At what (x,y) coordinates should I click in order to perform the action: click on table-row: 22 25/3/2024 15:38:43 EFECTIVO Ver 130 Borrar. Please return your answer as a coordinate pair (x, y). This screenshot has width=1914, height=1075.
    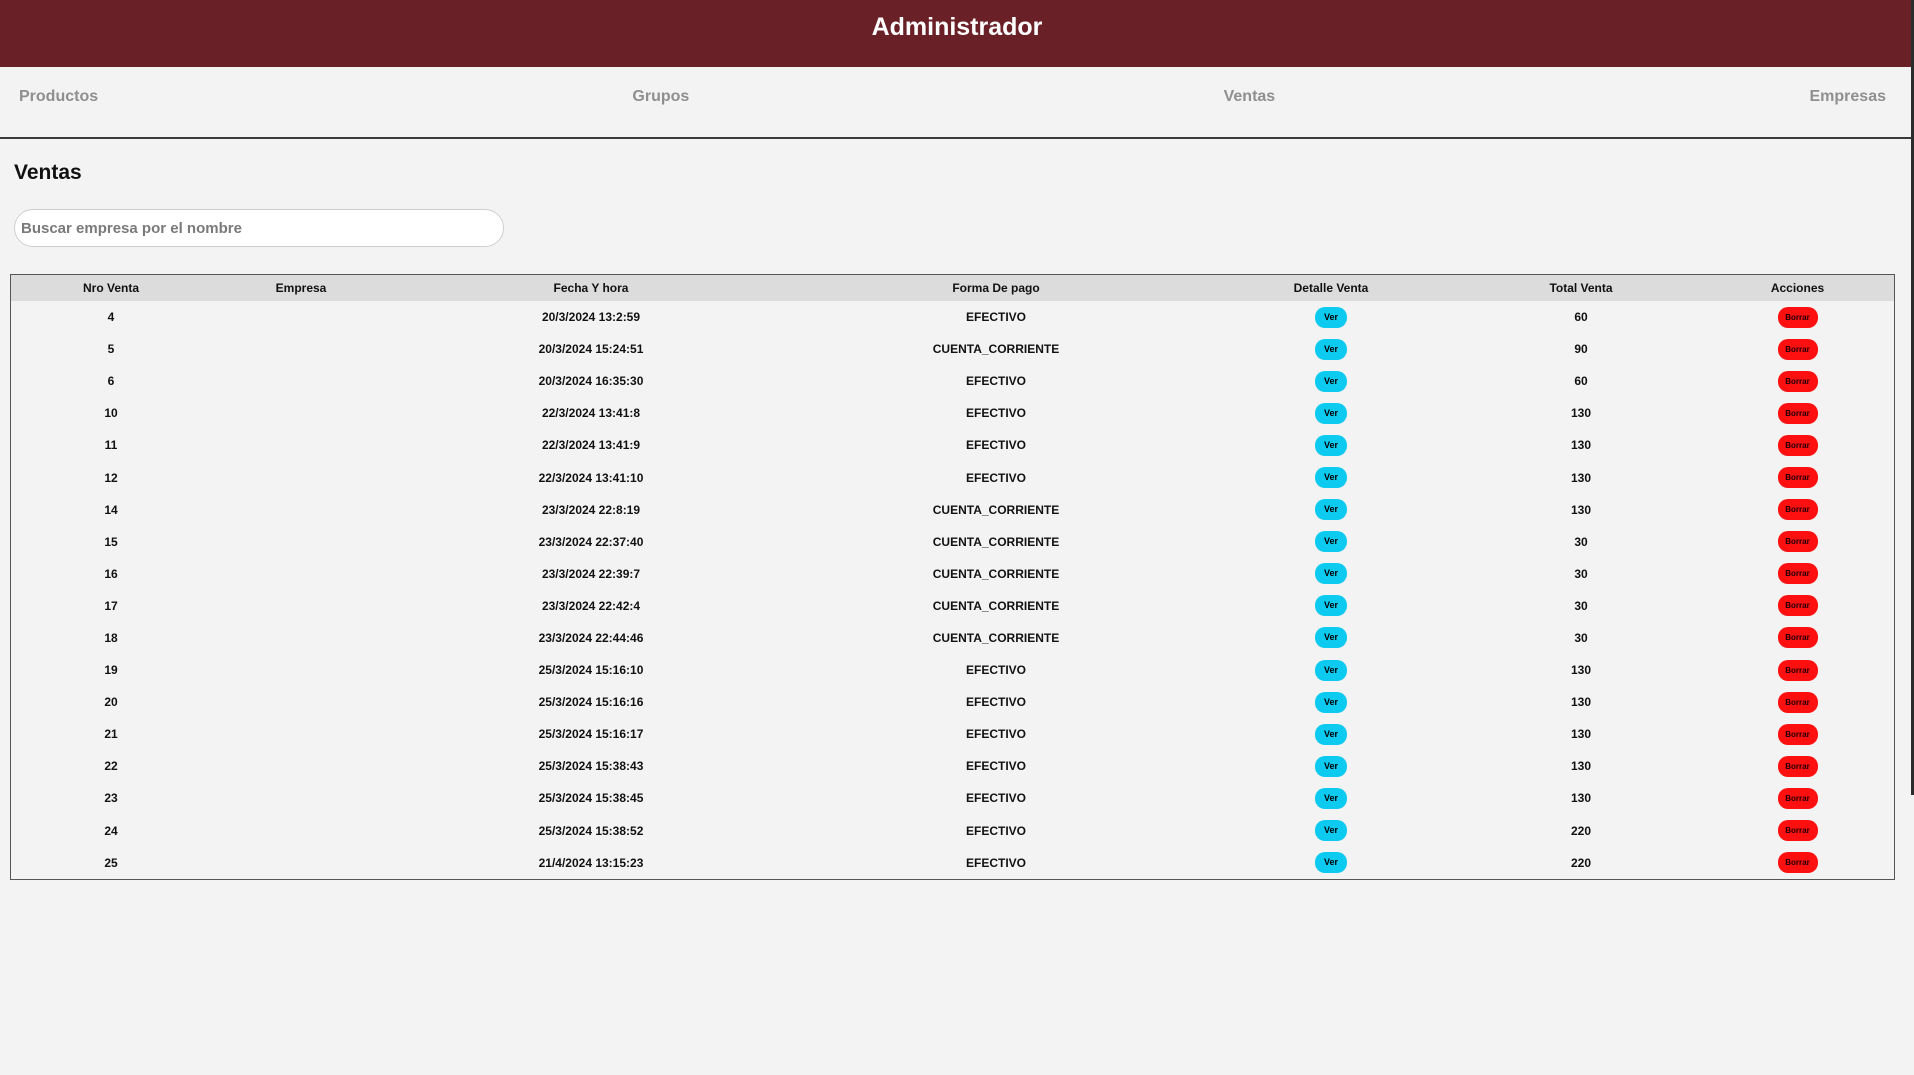
    Looking at the image, I should click on (952, 766).